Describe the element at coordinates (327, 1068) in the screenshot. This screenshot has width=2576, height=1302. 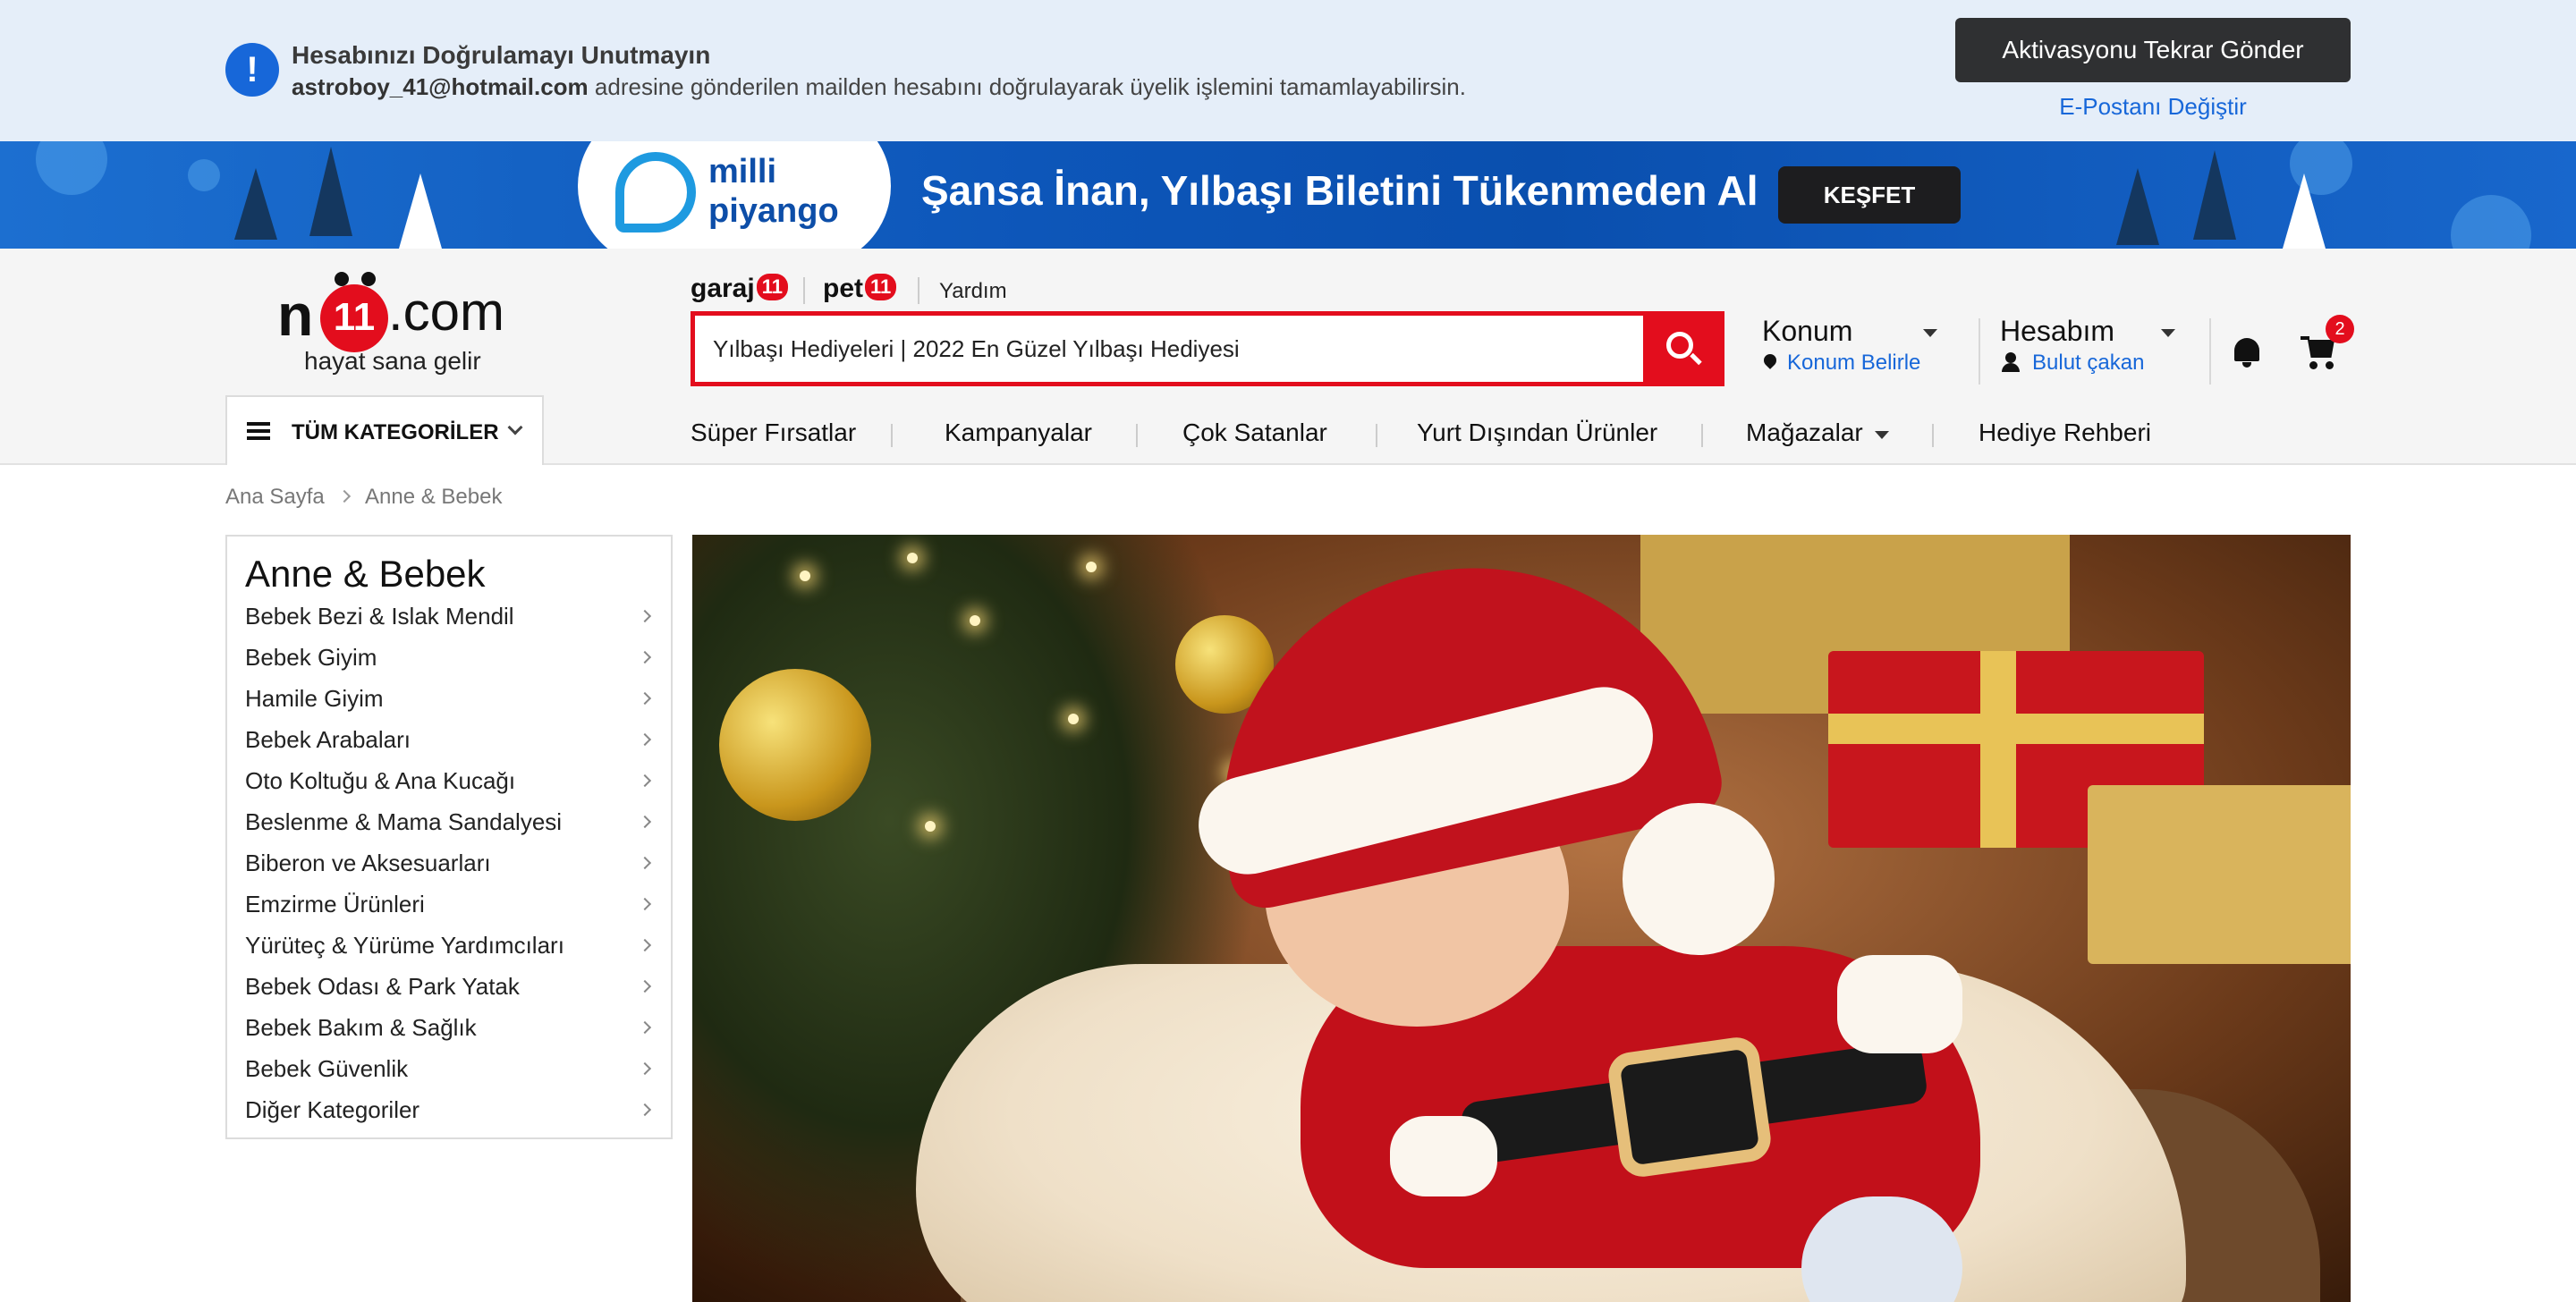
I see `sidebar-item-label: Bebek Güvenlik` at that location.